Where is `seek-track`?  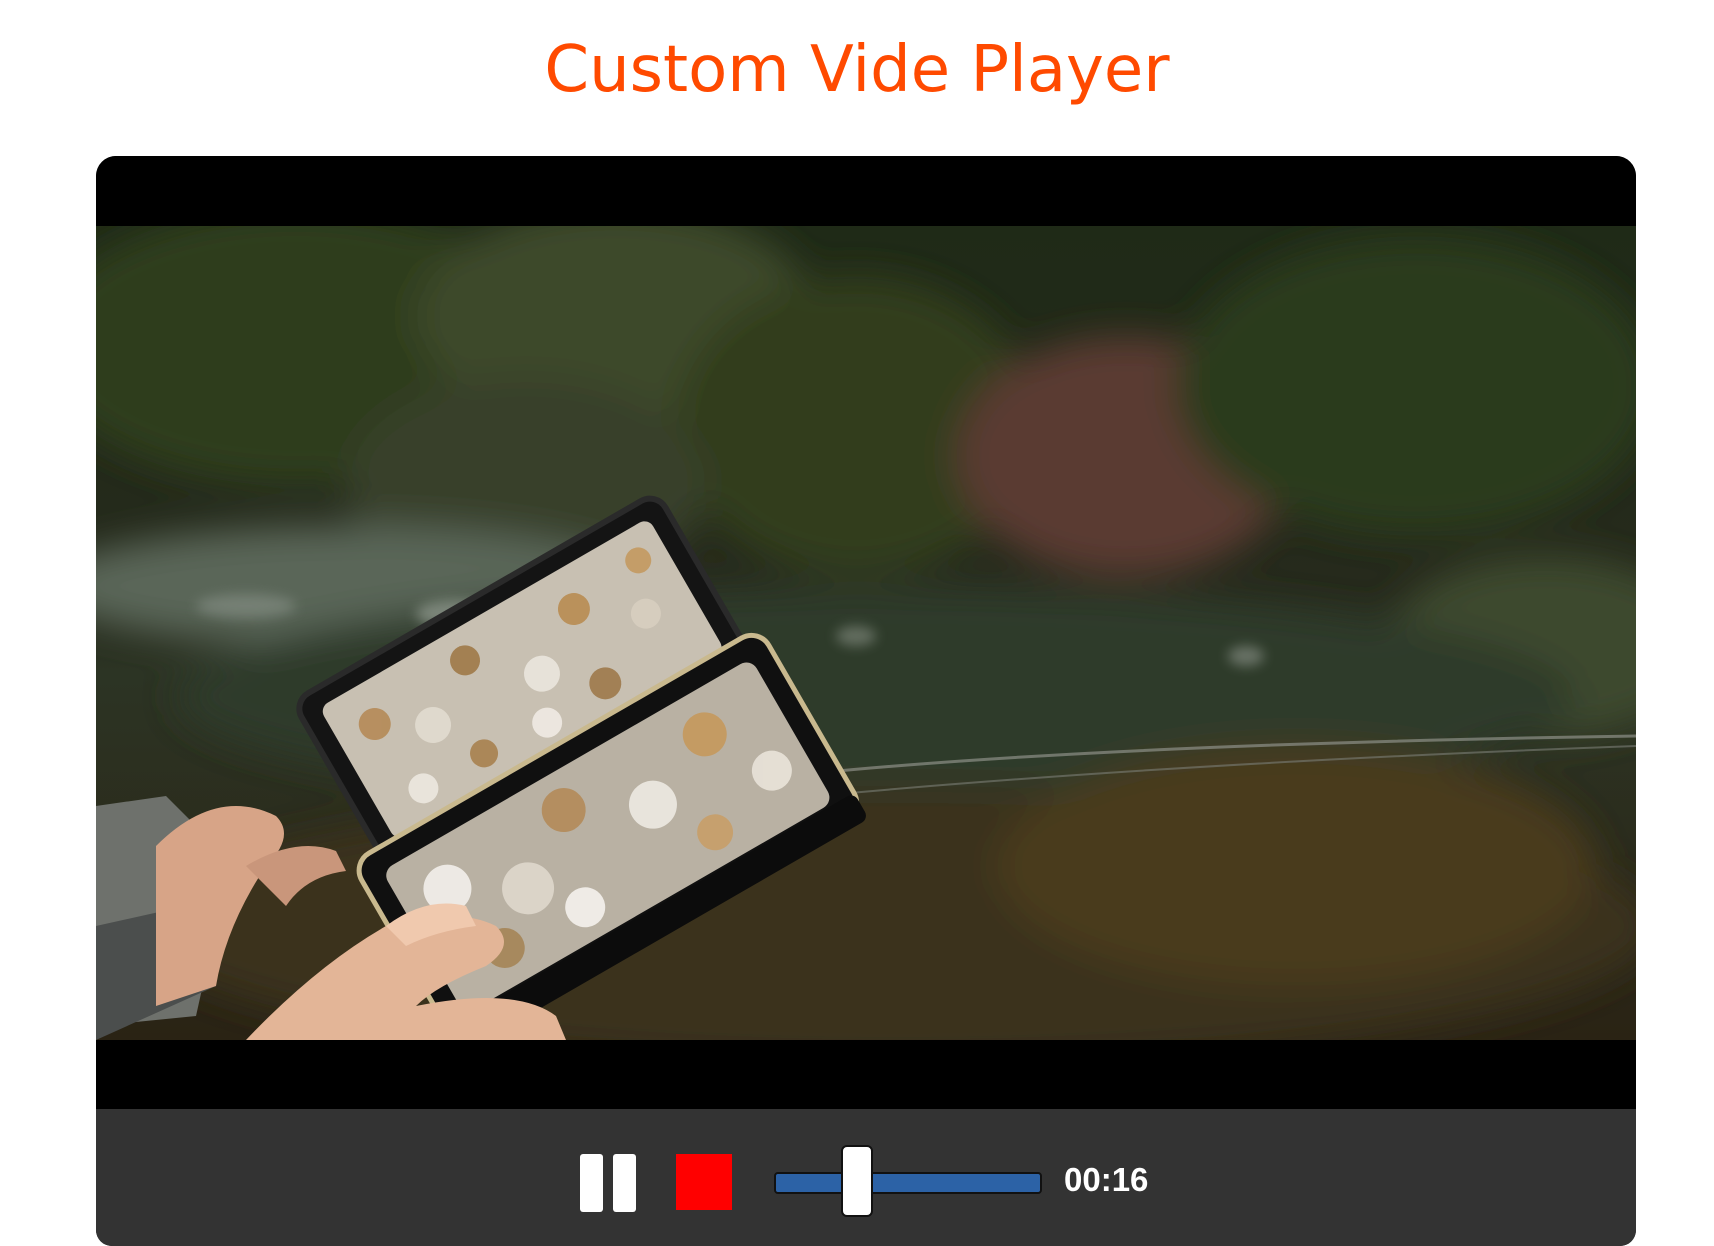
seek-track is located at coordinates (908, 1183).